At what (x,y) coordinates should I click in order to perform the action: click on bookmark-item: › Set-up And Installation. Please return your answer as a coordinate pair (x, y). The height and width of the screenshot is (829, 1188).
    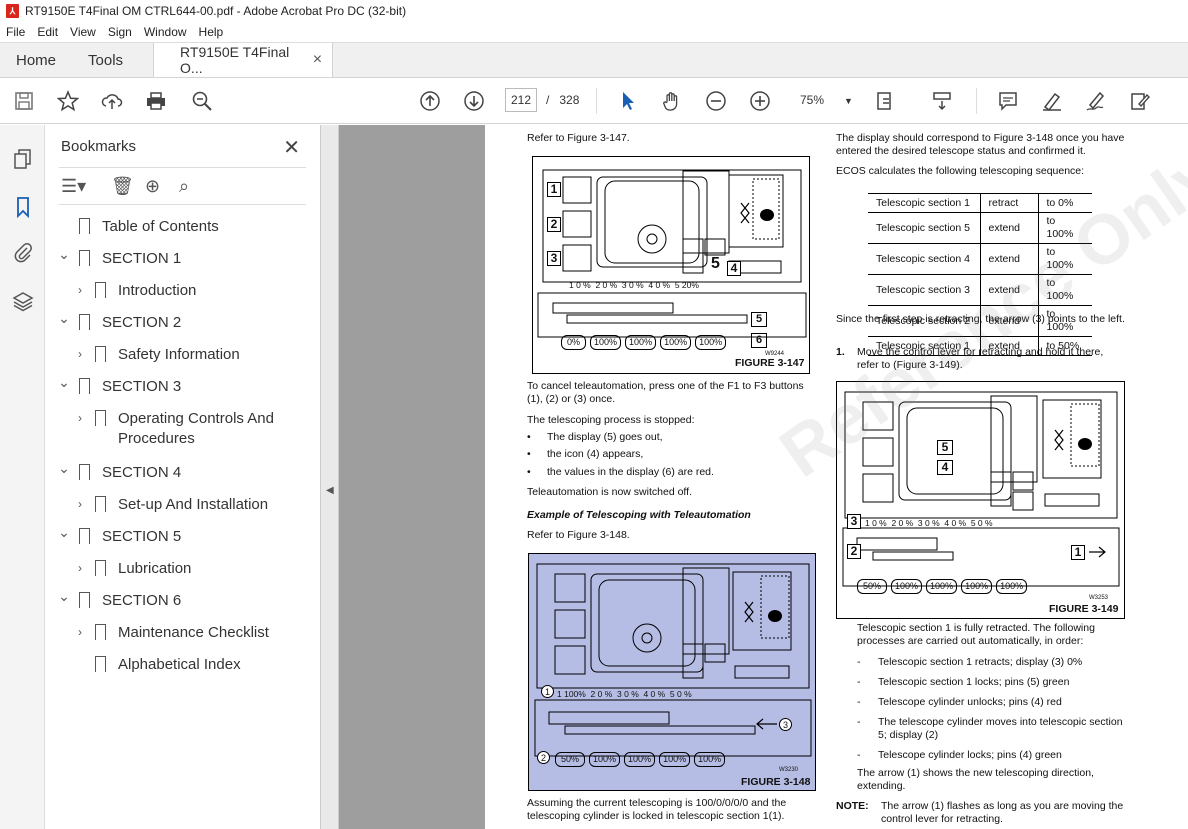
    Looking at the image, I should click on (185, 506).